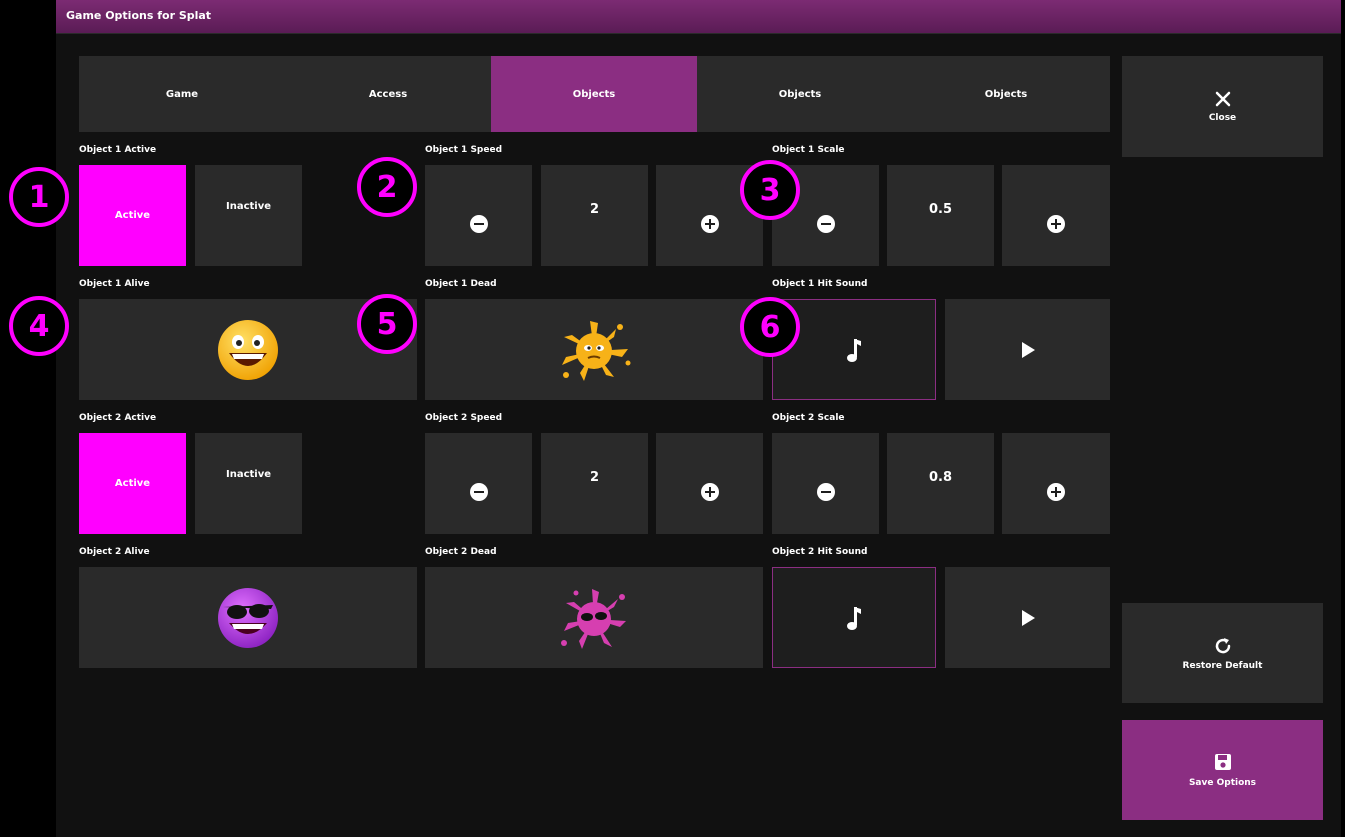  What do you see at coordinates (114, 284) in the screenshot?
I see `object1-alive-label: Object 1 Alive` at bounding box center [114, 284].